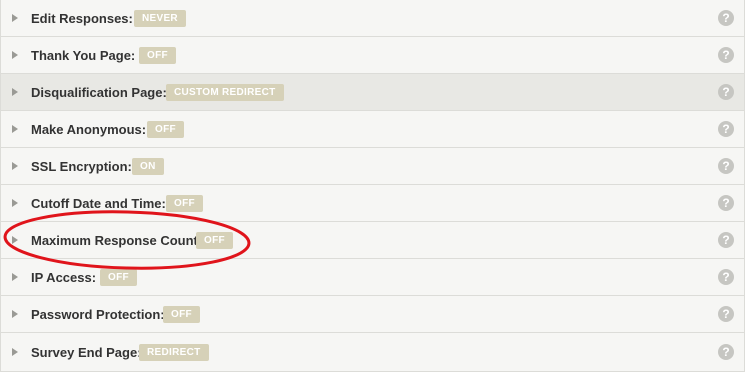 The image size is (750, 372). I want to click on setting-row-thank-you-page: Thank You Page: OFF ?, so click(372, 55).